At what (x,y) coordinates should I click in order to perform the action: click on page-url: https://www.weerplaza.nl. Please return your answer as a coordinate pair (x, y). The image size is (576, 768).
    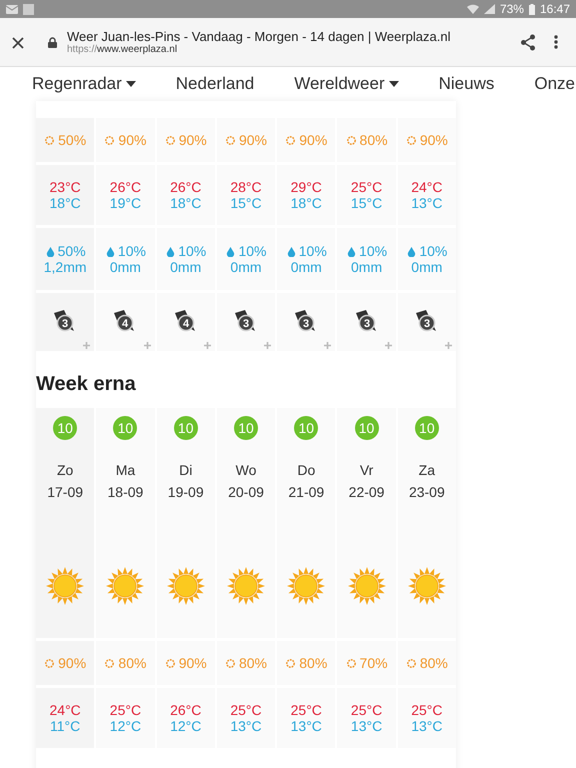
    Looking at the image, I should click on (122, 49).